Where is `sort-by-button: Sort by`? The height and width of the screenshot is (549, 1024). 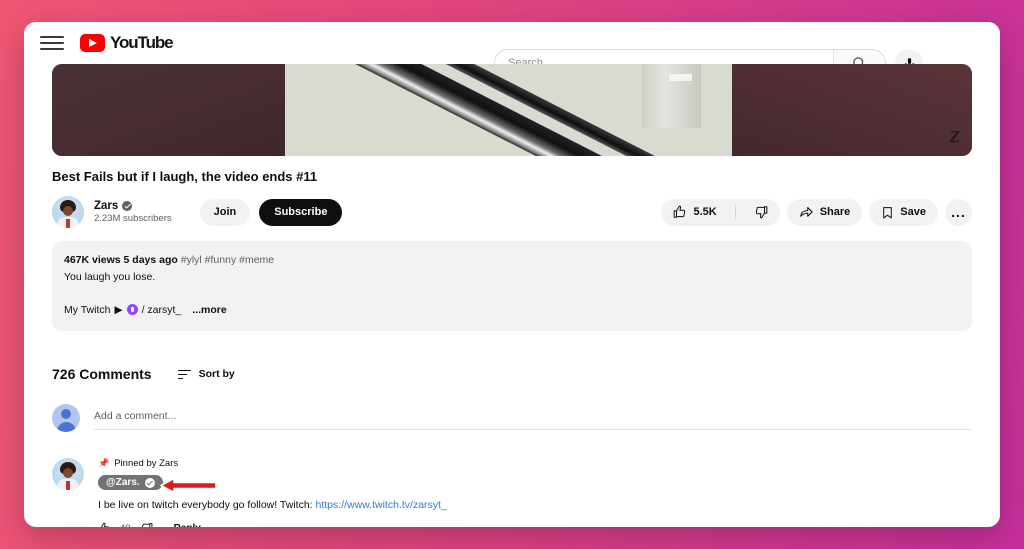
sort-by-button: Sort by is located at coordinates (206, 374).